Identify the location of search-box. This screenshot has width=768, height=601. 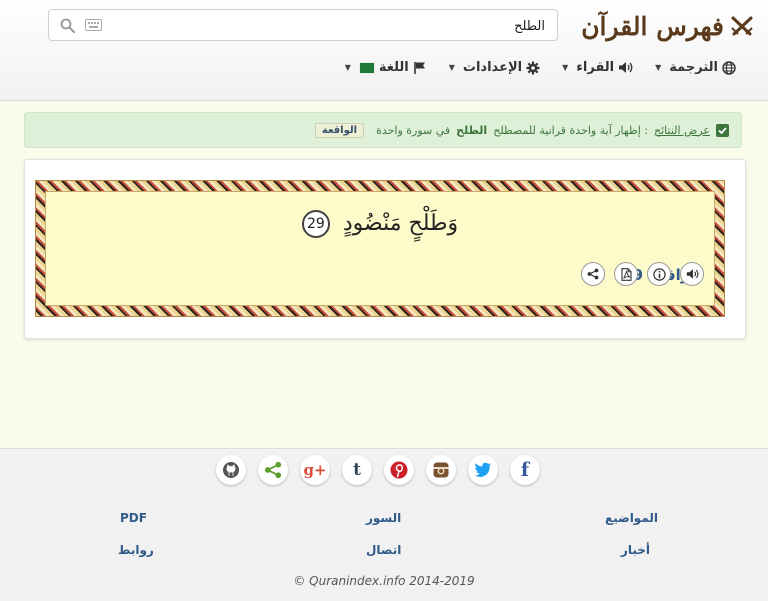
(303, 25).